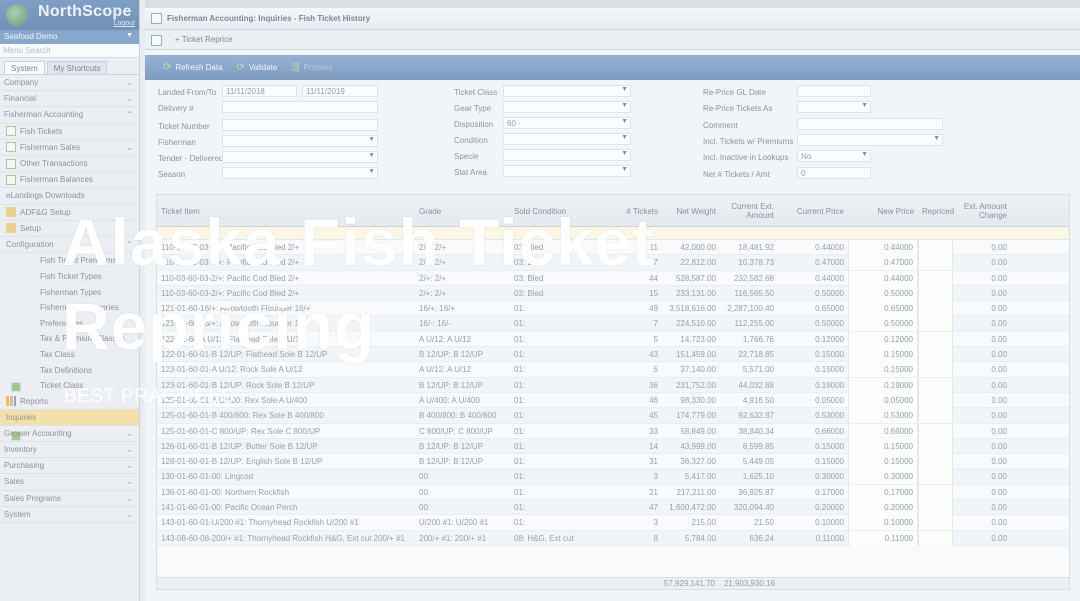 The height and width of the screenshot is (601, 1080). Describe the element at coordinates (358, 242) in the screenshot. I see `hero-title-line-1: Alaska Fish Ticket` at that location.